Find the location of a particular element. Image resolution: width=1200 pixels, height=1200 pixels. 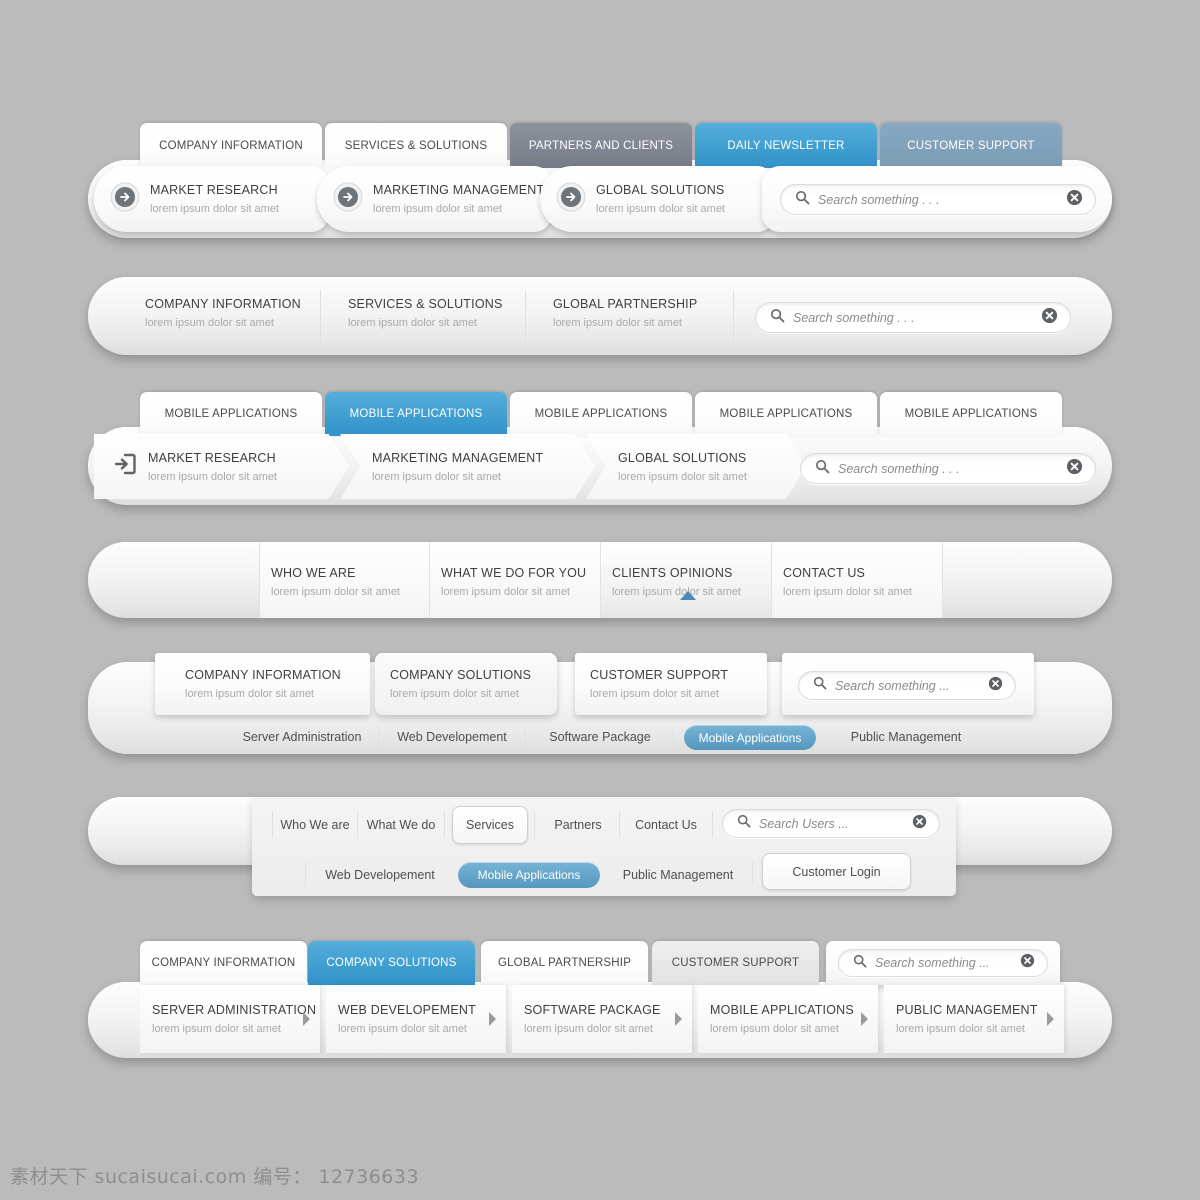

link-label: Services is located at coordinates (490, 825).